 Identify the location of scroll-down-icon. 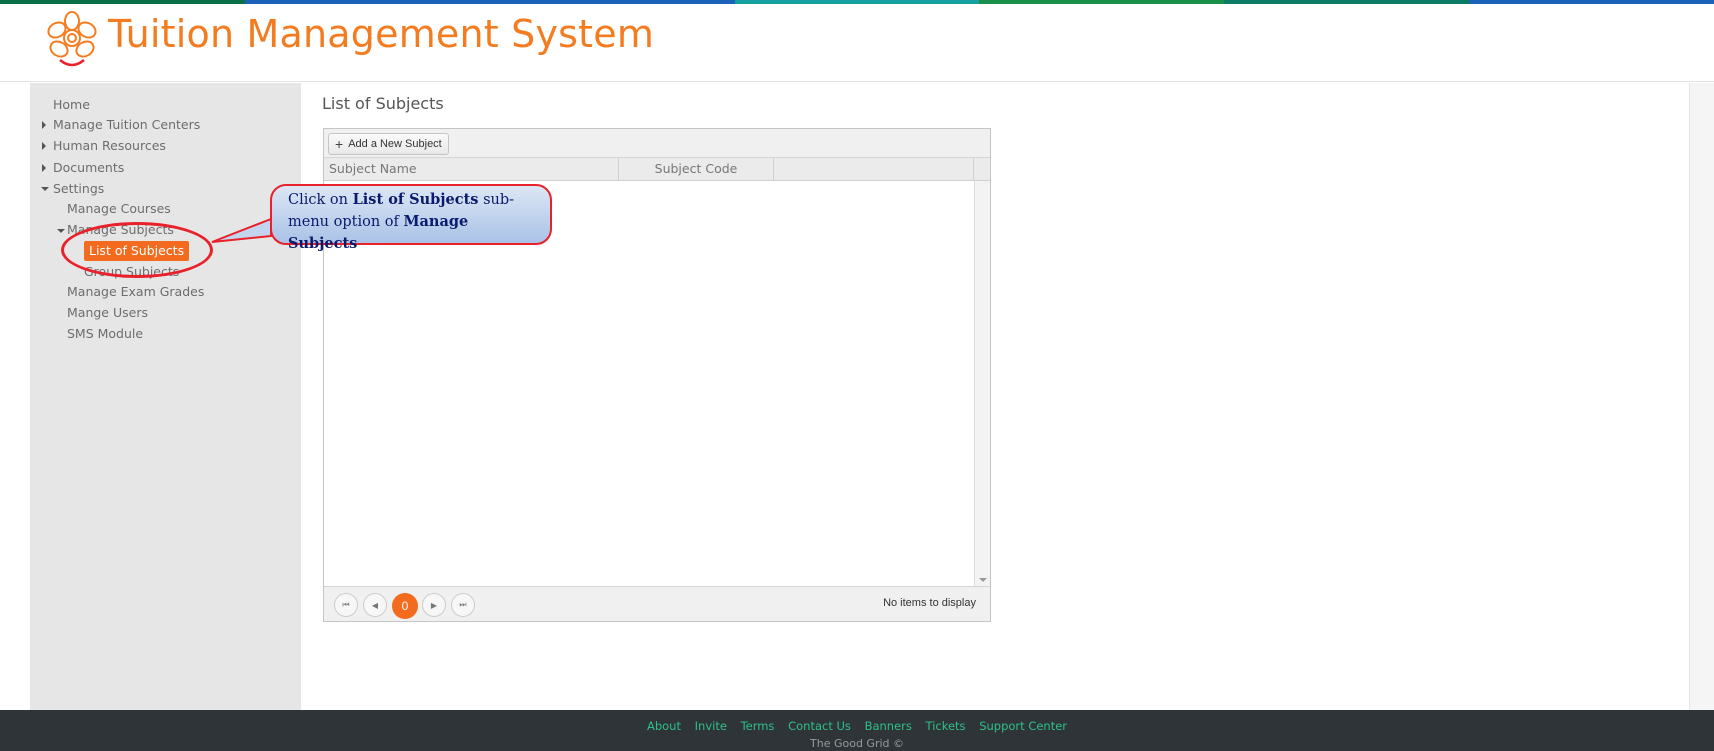
(983, 580).